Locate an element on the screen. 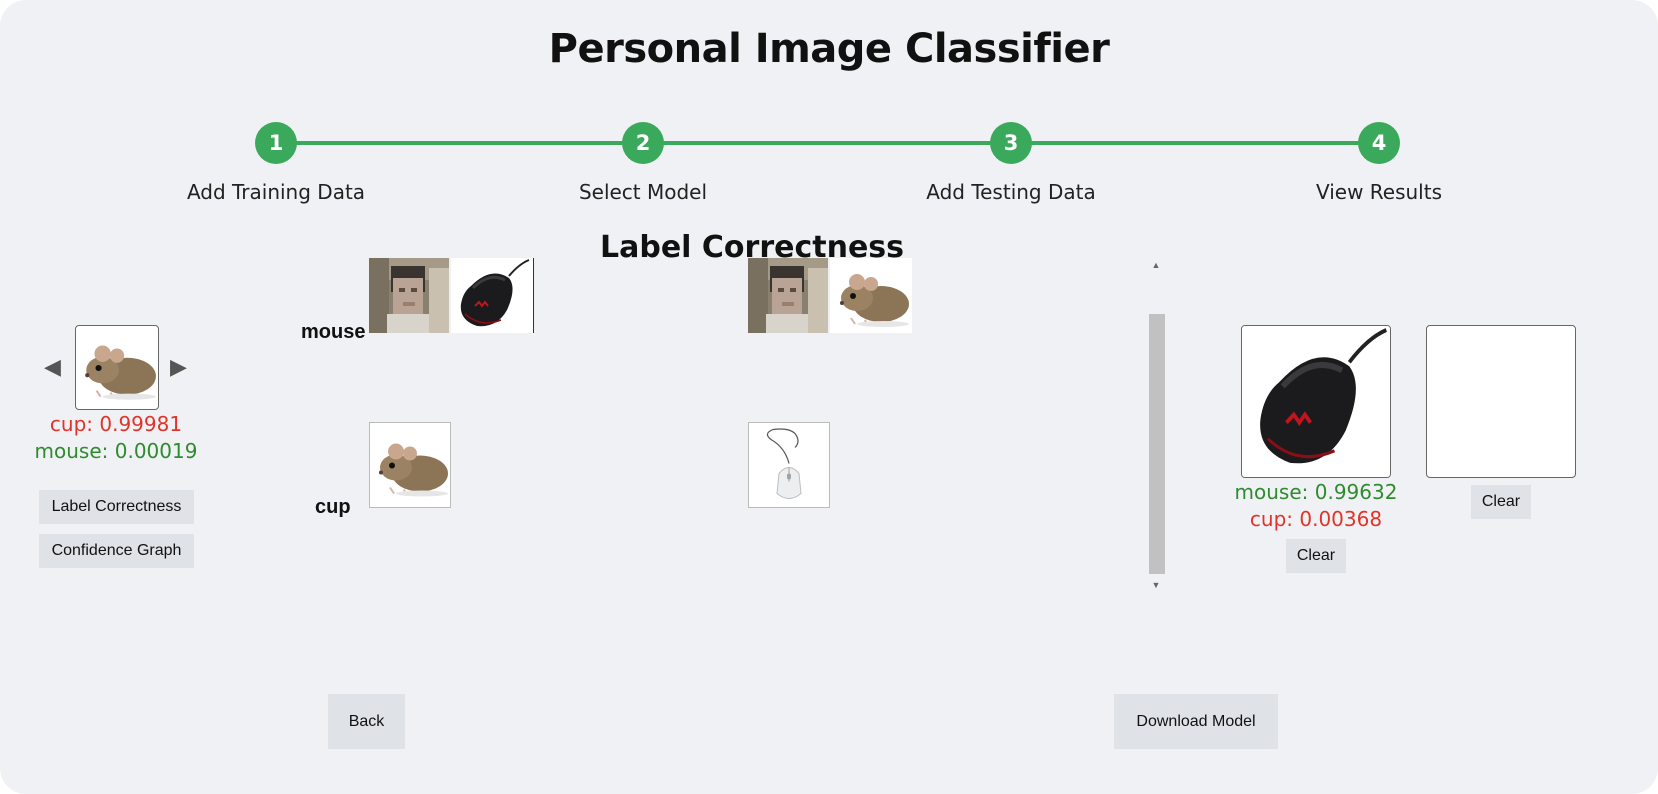 This screenshot has width=1658, height=794. white-mouse-image is located at coordinates (789, 465).